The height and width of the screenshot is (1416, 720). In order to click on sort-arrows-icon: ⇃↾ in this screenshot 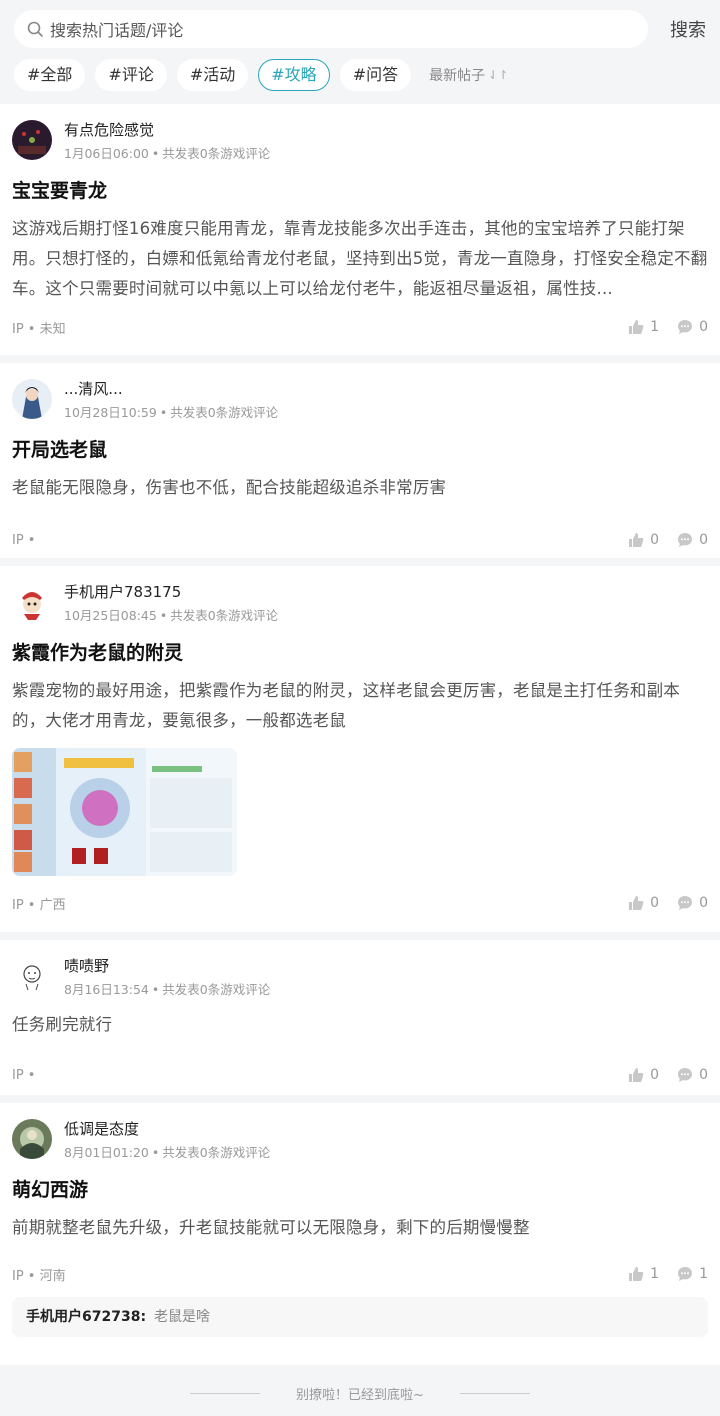, I will do `click(498, 75)`.